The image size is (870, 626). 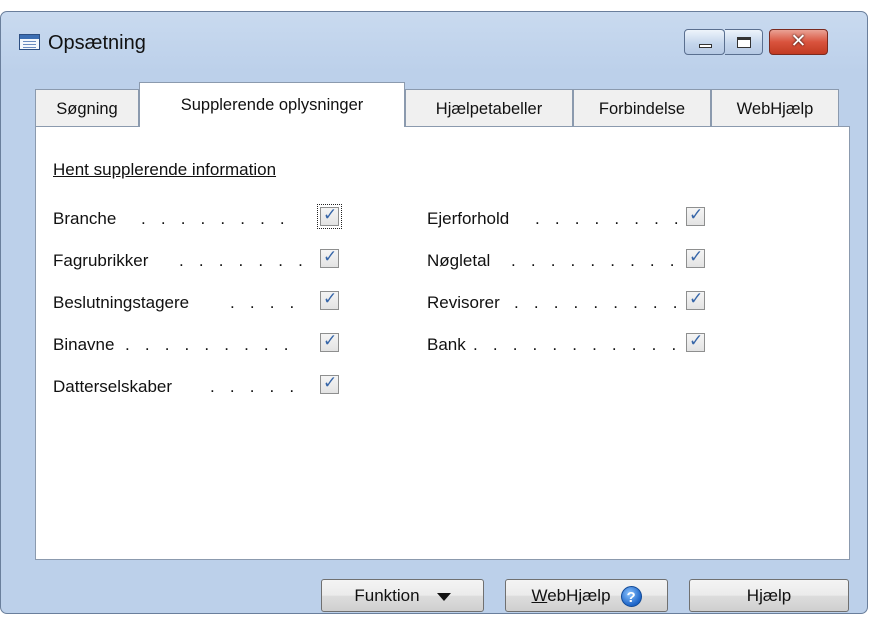 I want to click on option-branche: Branche . . . . . . . ., so click(x=203, y=218).